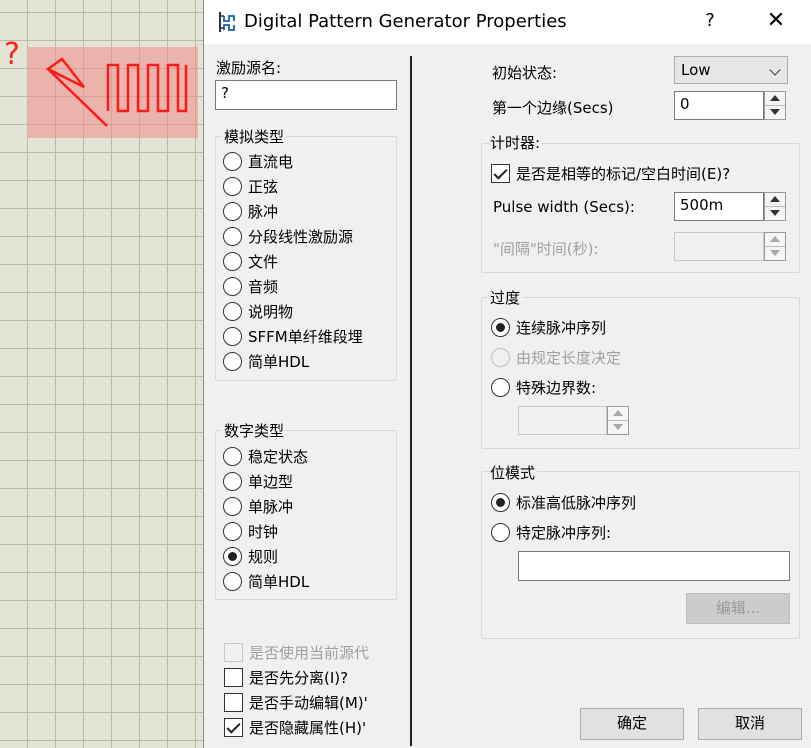 This screenshot has height=748, width=811. I want to click on transition-continuous-radio: 连续脉冲序列, so click(548, 327).